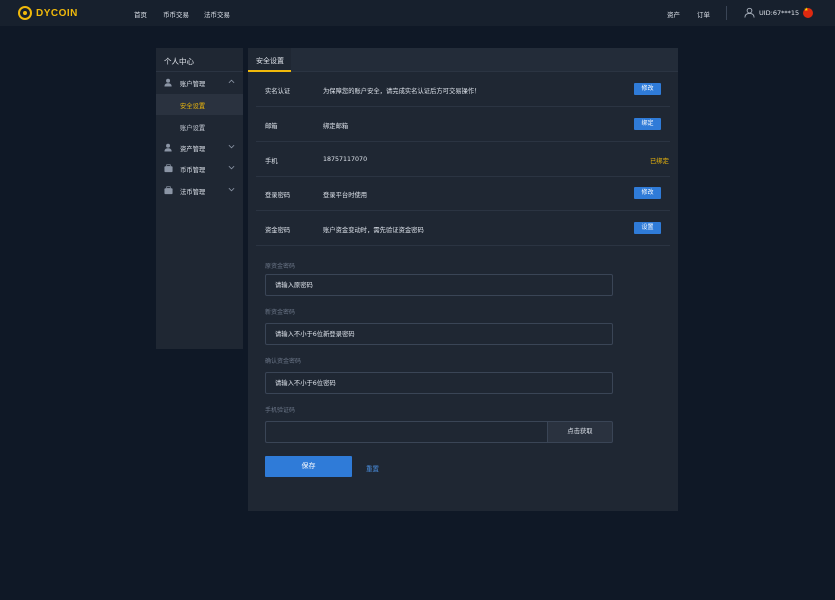 Image resolution: width=835 pixels, height=600 pixels. Describe the element at coordinates (647, 89) in the screenshot. I see `real-name-edit-button: 修改` at that location.